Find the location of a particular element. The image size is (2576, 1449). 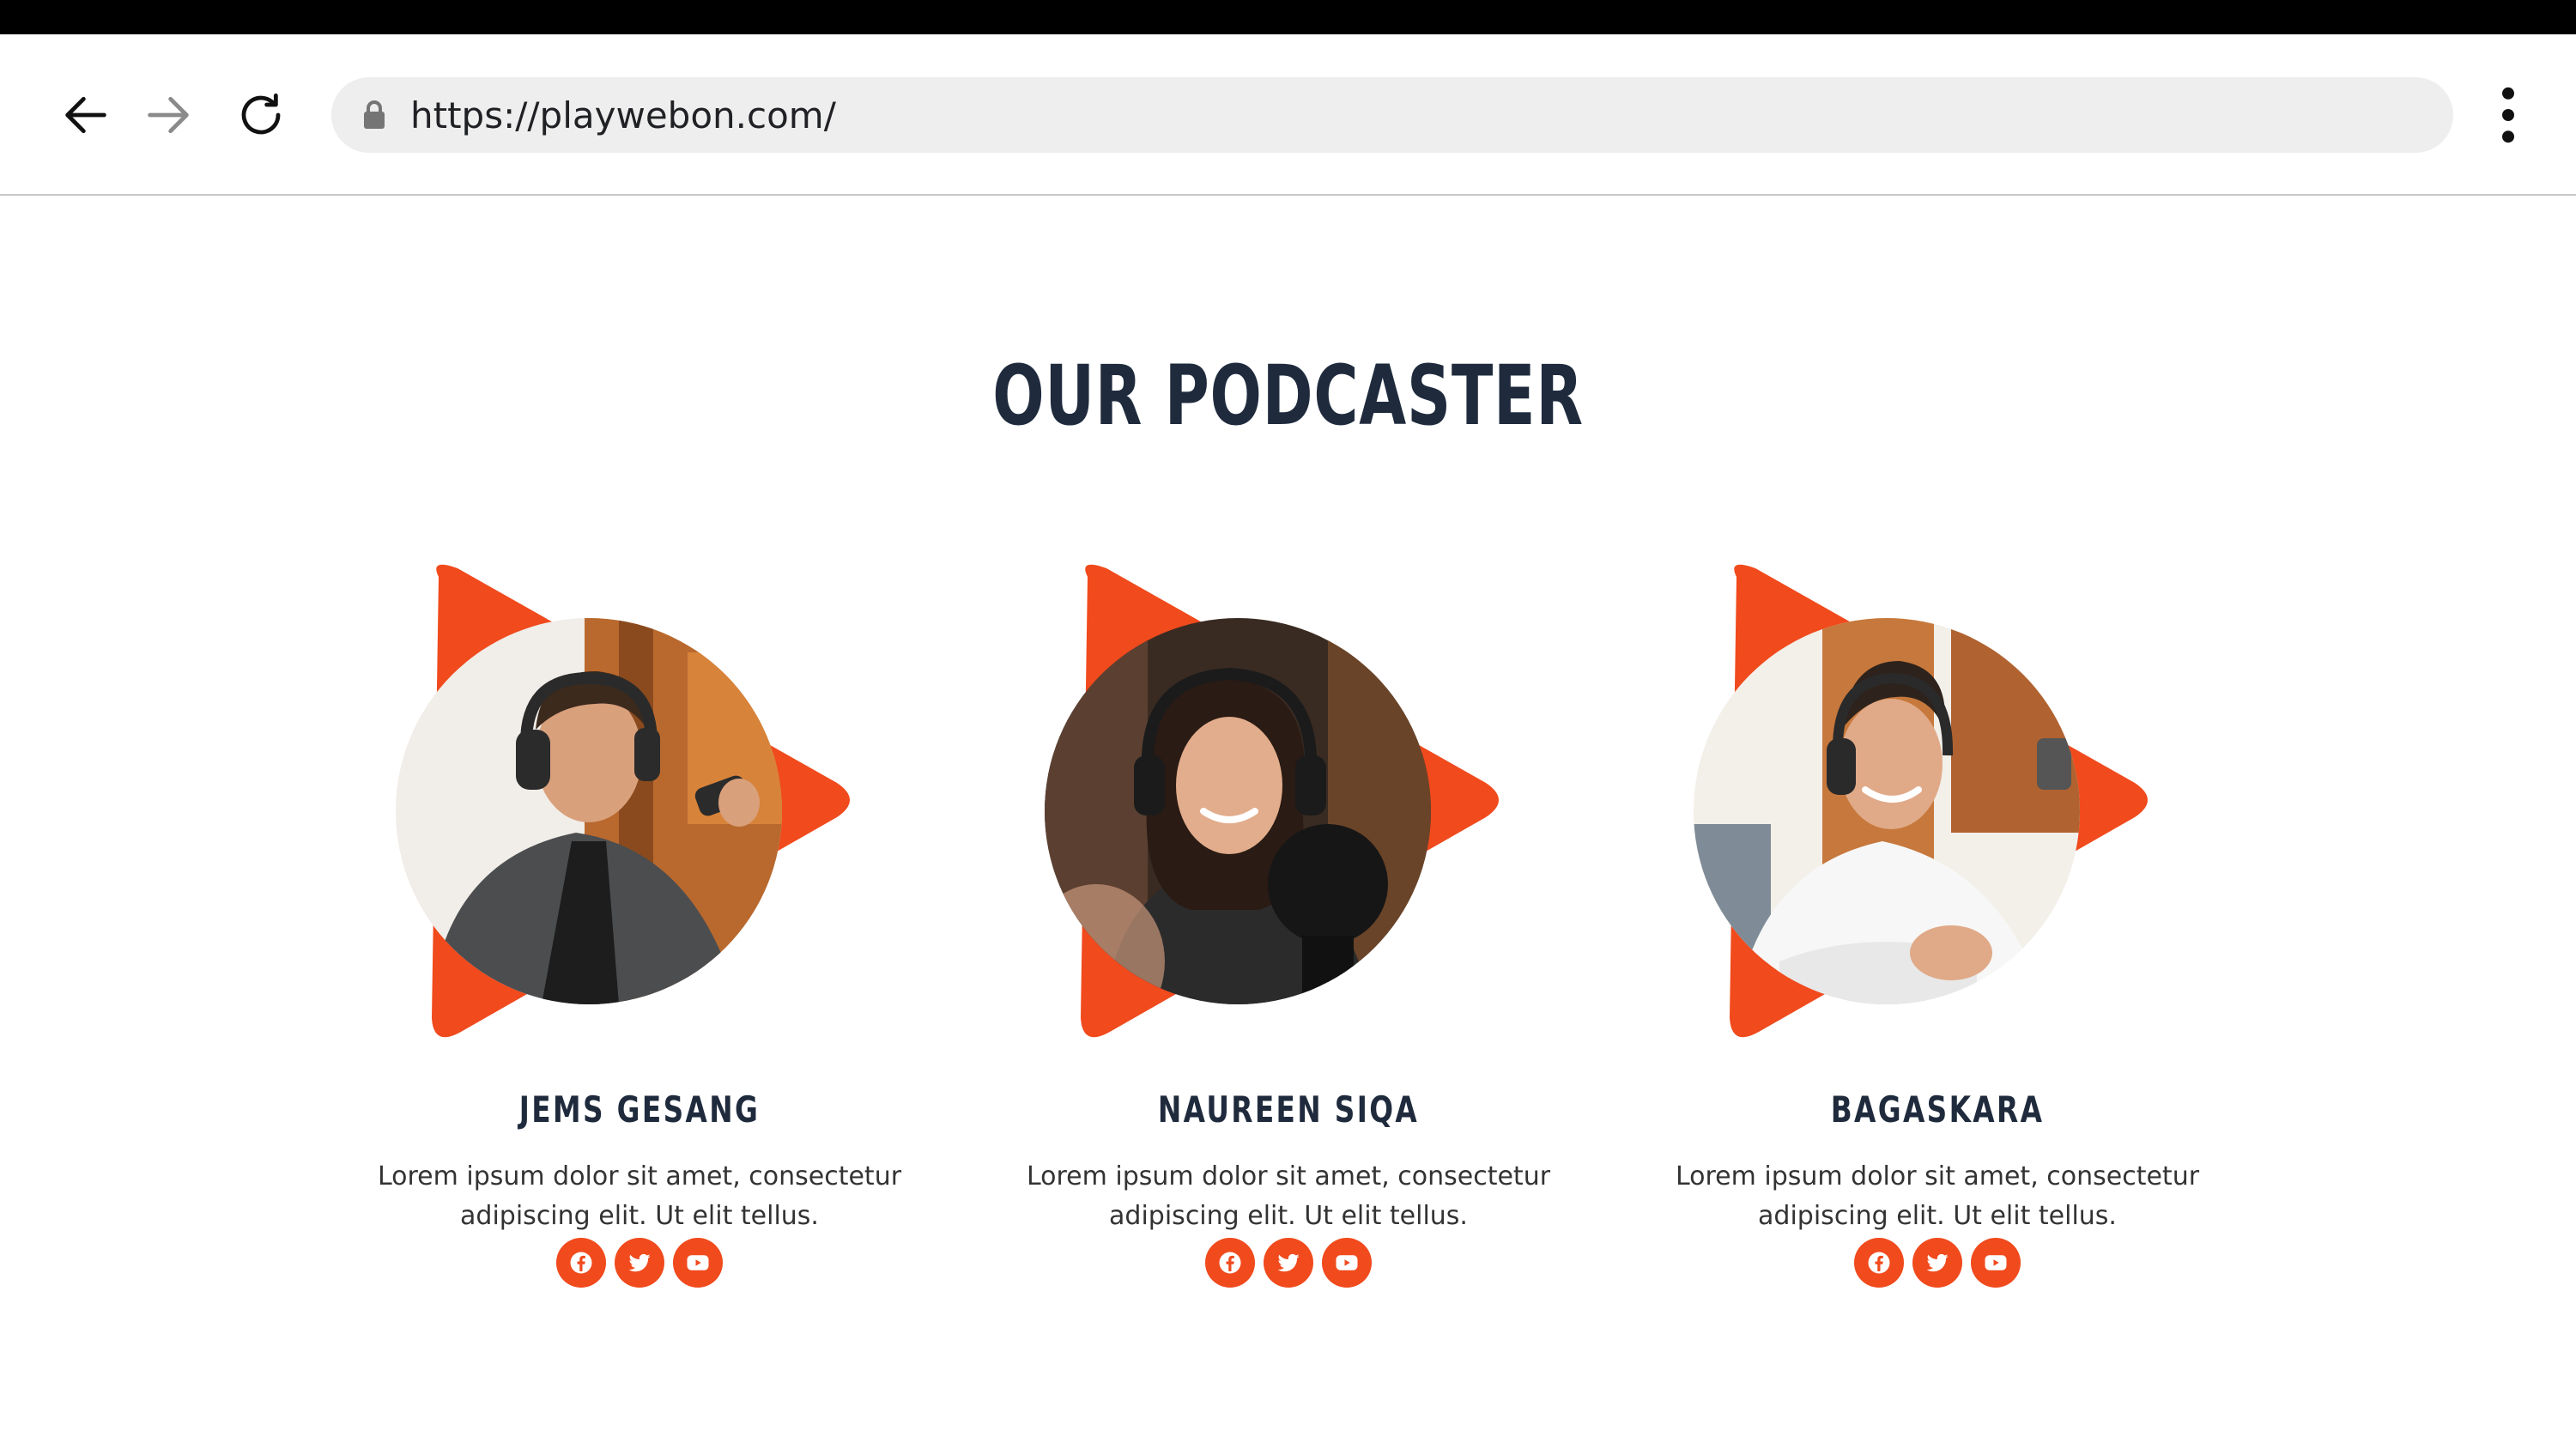

reload-button is located at coordinates (261, 115).